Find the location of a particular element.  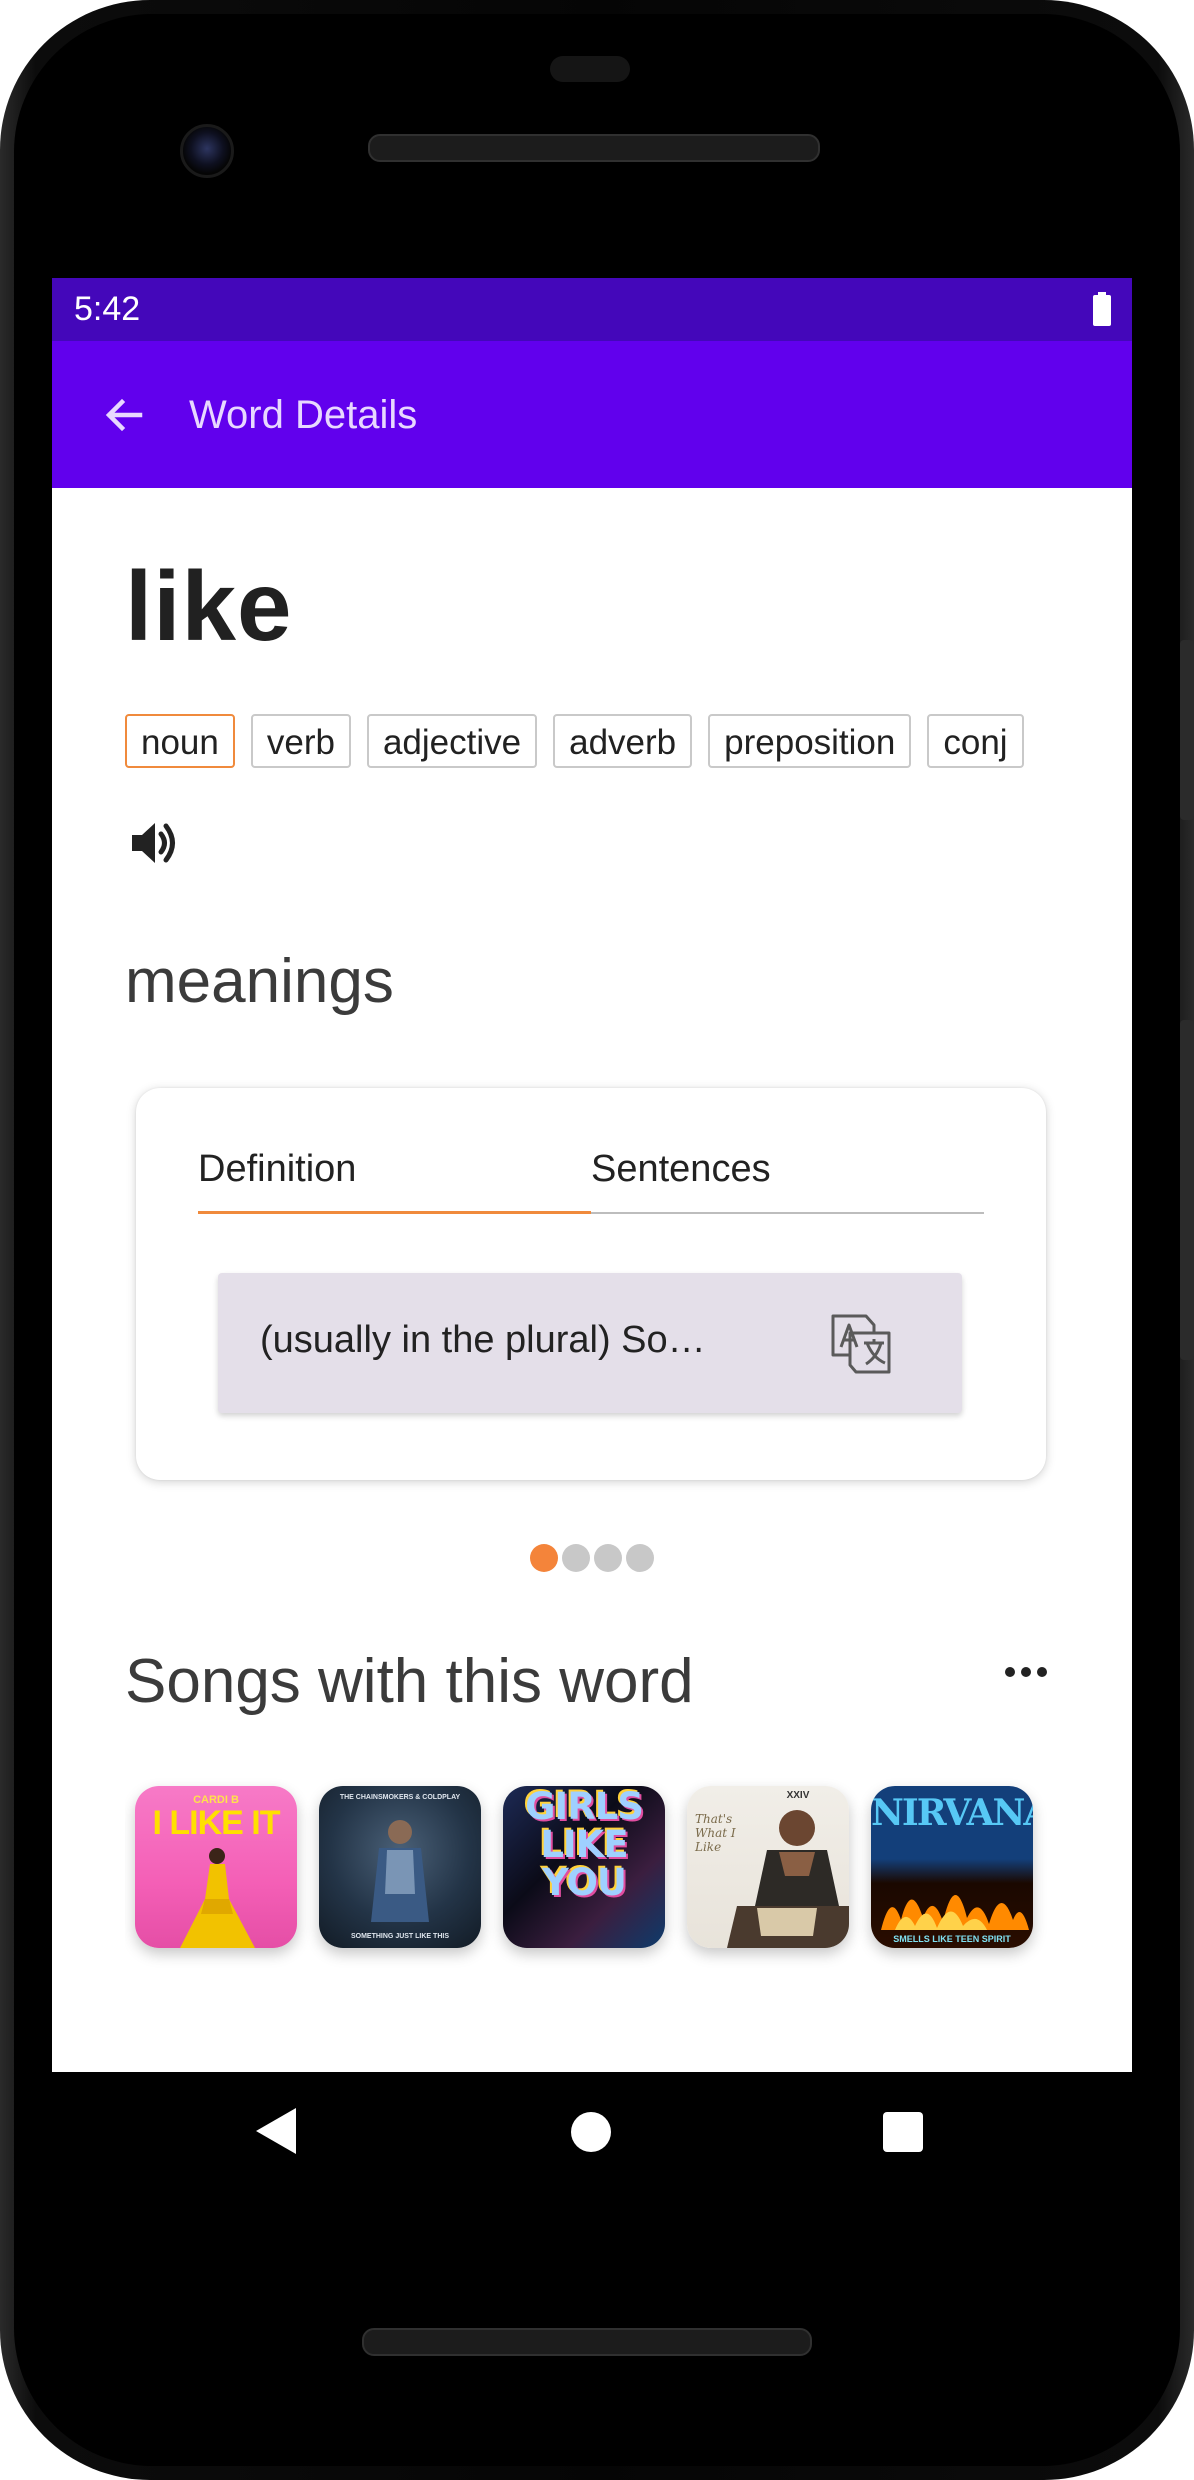

volume-button is located at coordinates (1187, 1190).